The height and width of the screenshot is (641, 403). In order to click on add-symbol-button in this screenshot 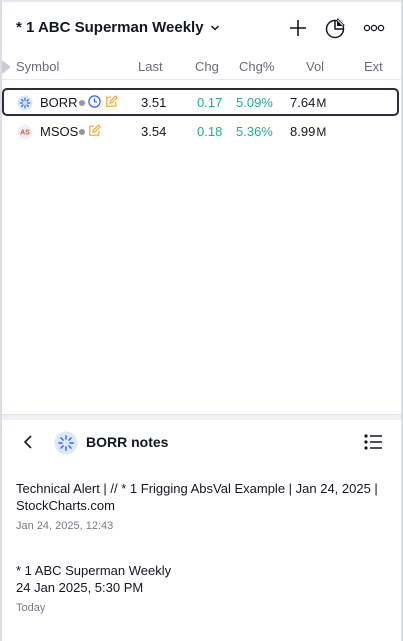, I will do `click(298, 28)`.